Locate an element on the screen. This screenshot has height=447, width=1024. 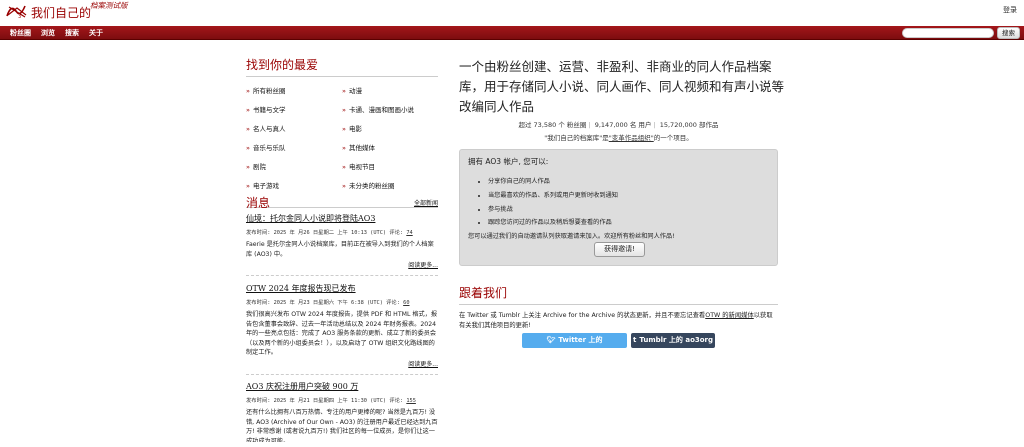
fandom-link-movies: 电影 is located at coordinates (352, 128).